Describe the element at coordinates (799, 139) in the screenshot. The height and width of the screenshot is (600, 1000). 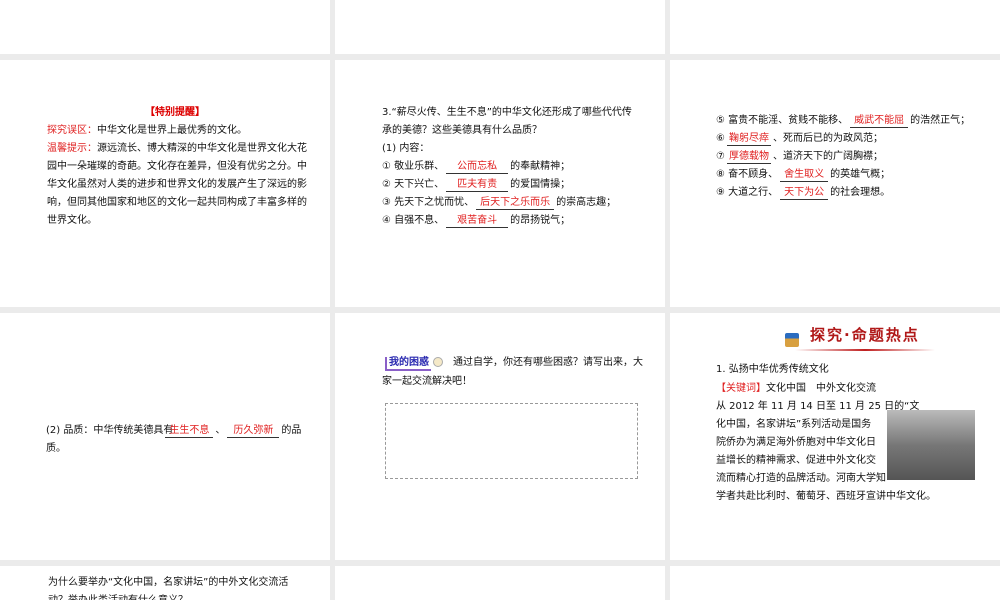
I see `virtue-item: ⑥ 鞠躬尽瘁 、死而后已的为政风范；` at that location.